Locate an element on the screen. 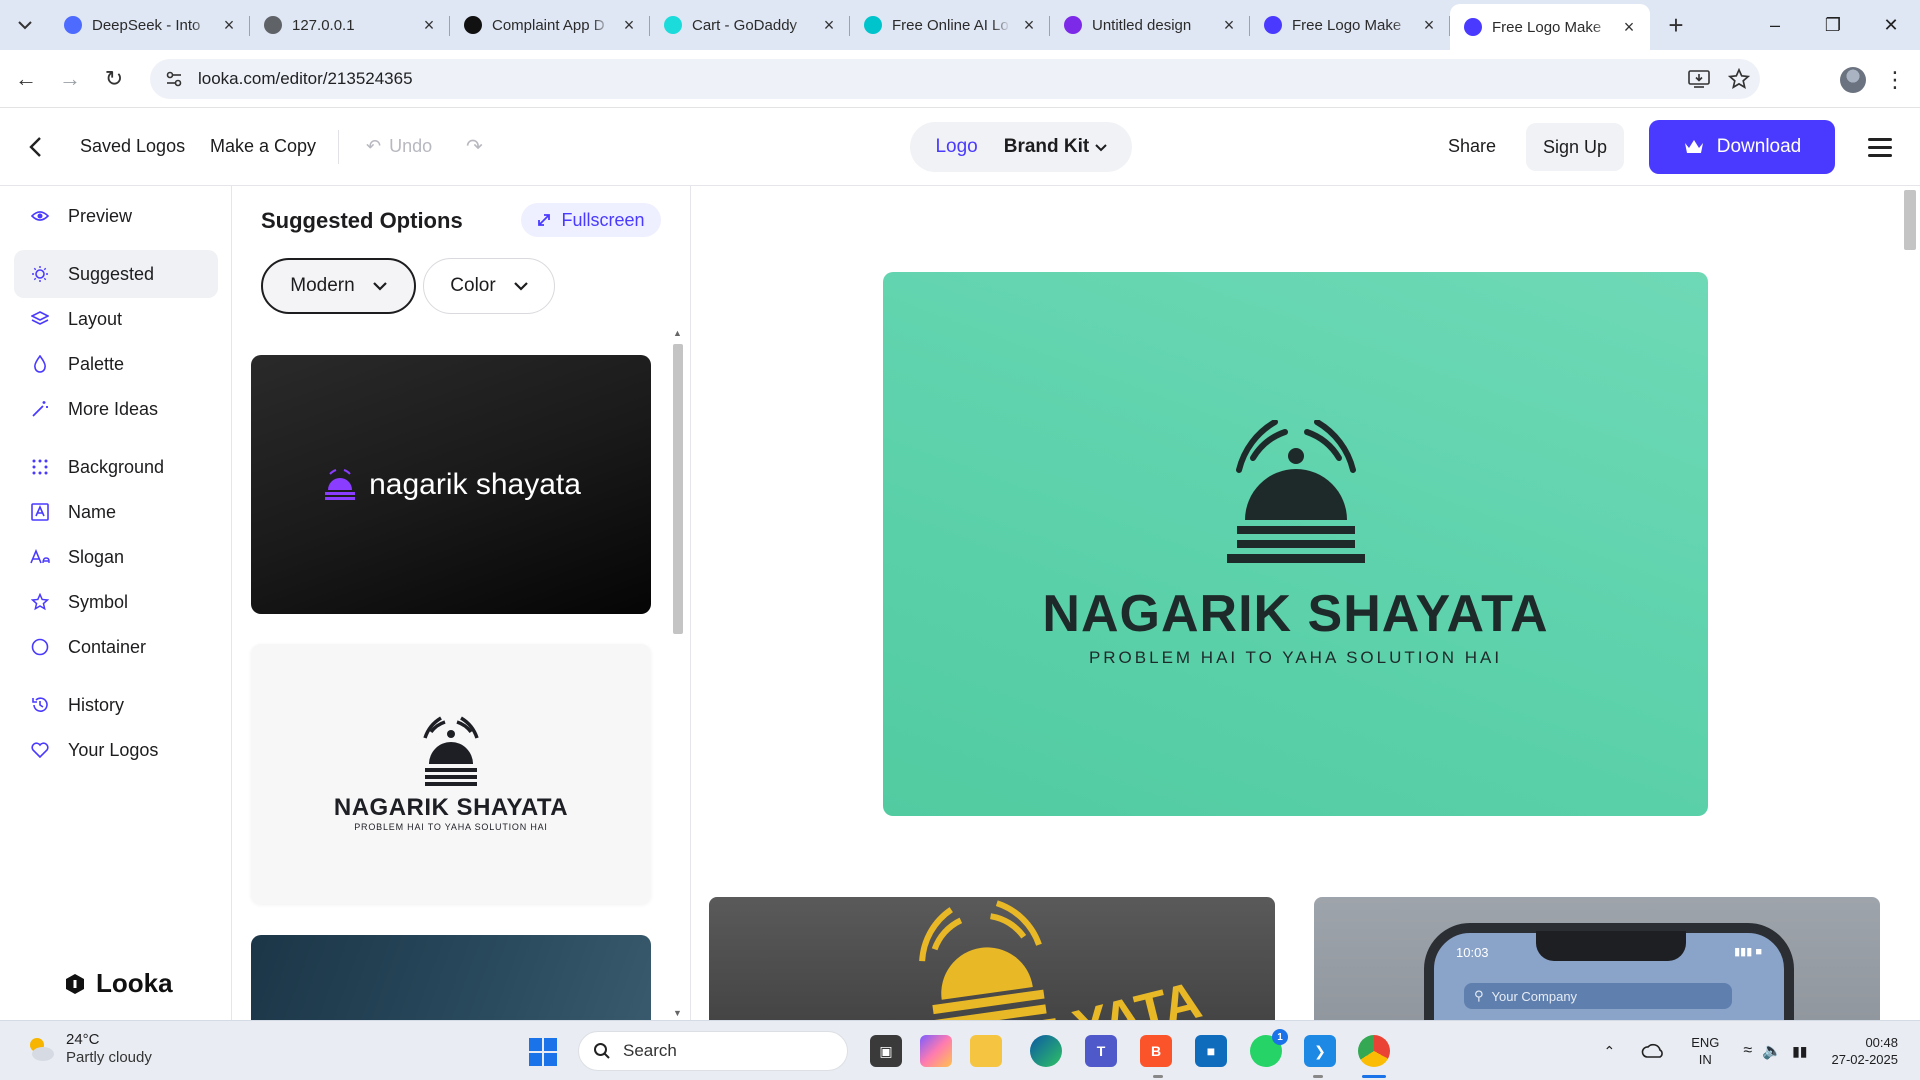  wifi-icon: ≈ is located at coordinates (1747, 1051).